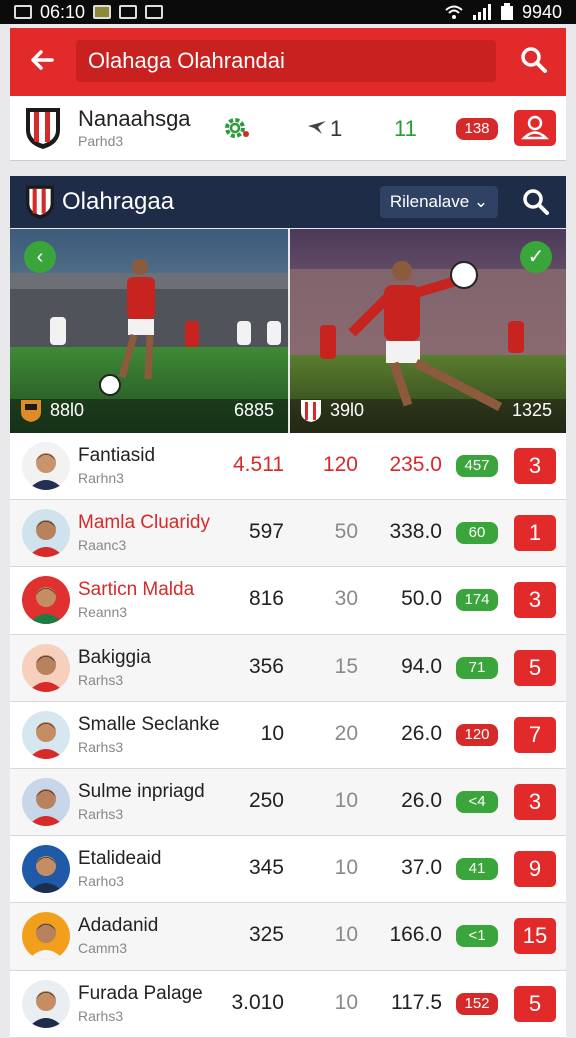 The width and height of the screenshot is (576, 1038). I want to click on player-row: Sulme inpriagd Rarhs3 250 10 26.0 <4 3, so click(288, 802).